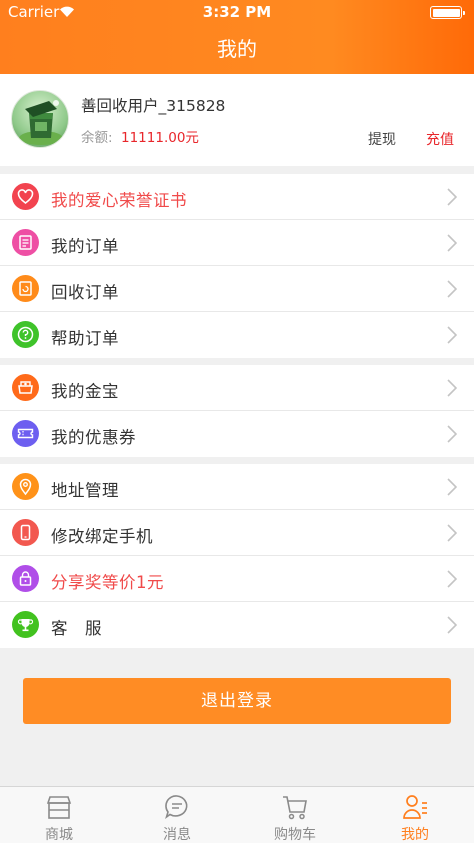 This screenshot has width=474, height=843. Describe the element at coordinates (237, 120) in the screenshot. I see `profile-card: 善回收用户_315828 余额: 11111.00元 提现 充值` at that location.